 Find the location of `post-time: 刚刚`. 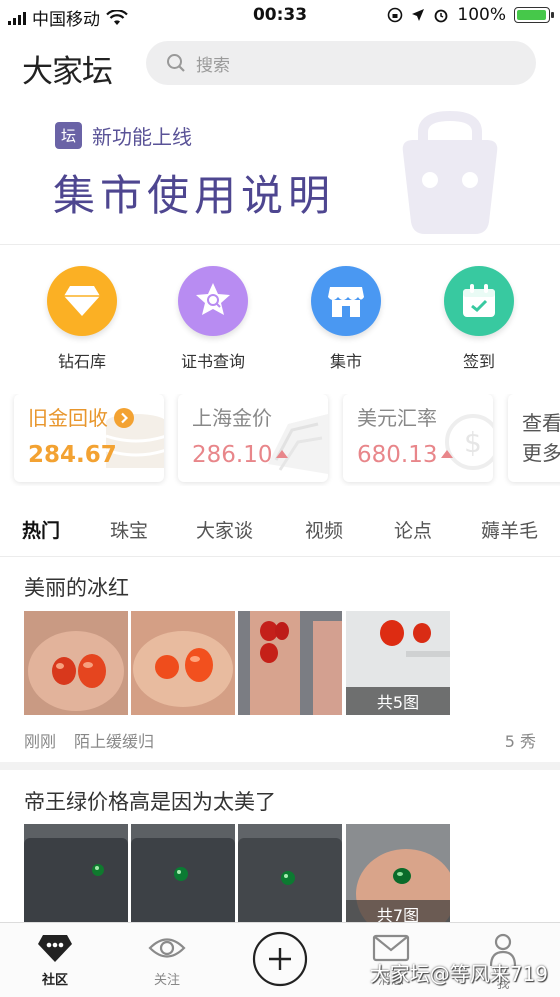

post-time: 刚刚 is located at coordinates (40, 741).